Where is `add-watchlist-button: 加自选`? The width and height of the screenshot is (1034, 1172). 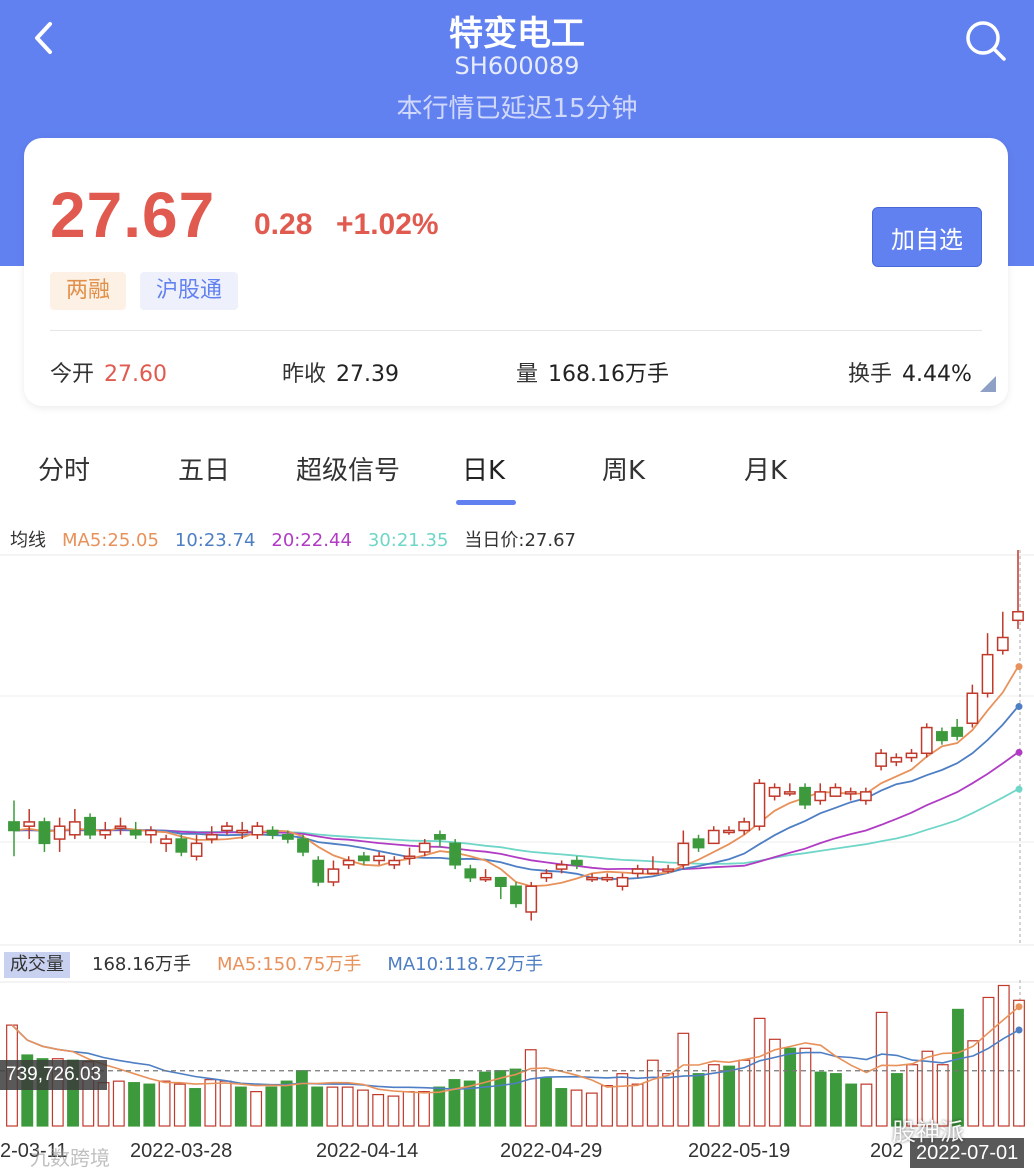
add-watchlist-button: 加自选 is located at coordinates (927, 237).